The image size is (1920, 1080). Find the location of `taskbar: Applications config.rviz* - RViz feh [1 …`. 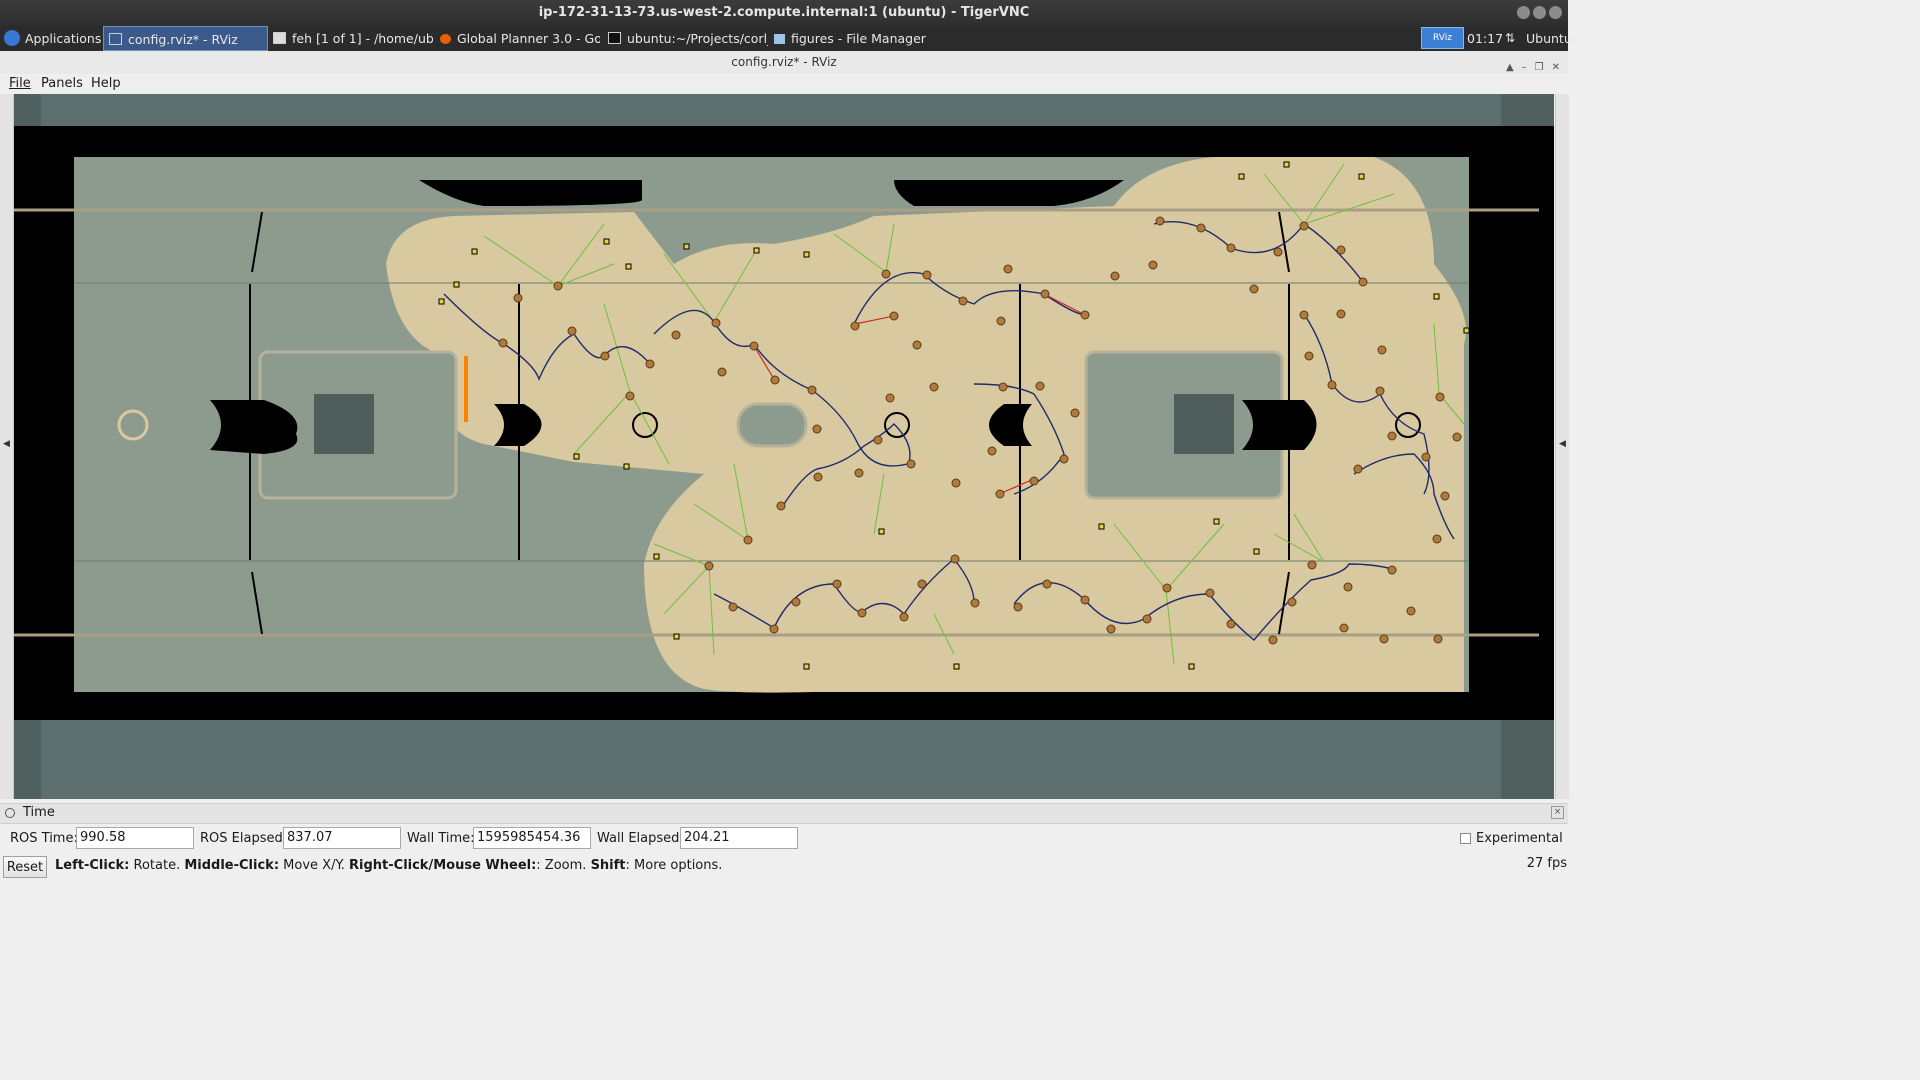

taskbar: Applications config.rviz* - RViz feh [1 … is located at coordinates (786, 38).